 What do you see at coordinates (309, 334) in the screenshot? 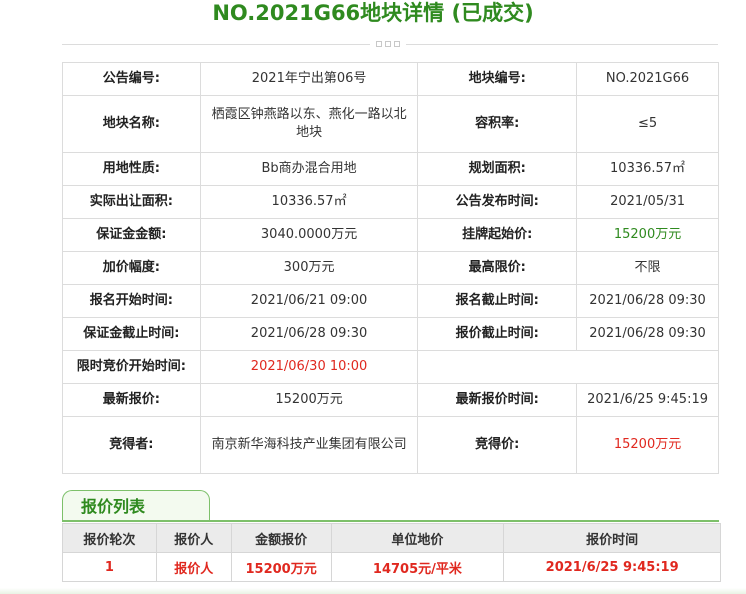
I see `value-deposit-deadline: 2021/06/28 09:30` at bounding box center [309, 334].